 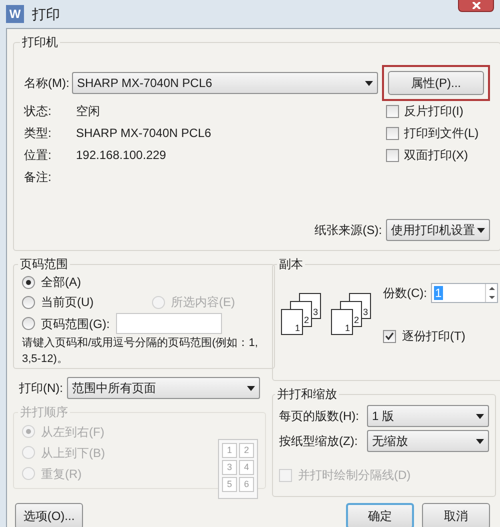 I want to click on dialog-button: 取消, so click(x=456, y=515).